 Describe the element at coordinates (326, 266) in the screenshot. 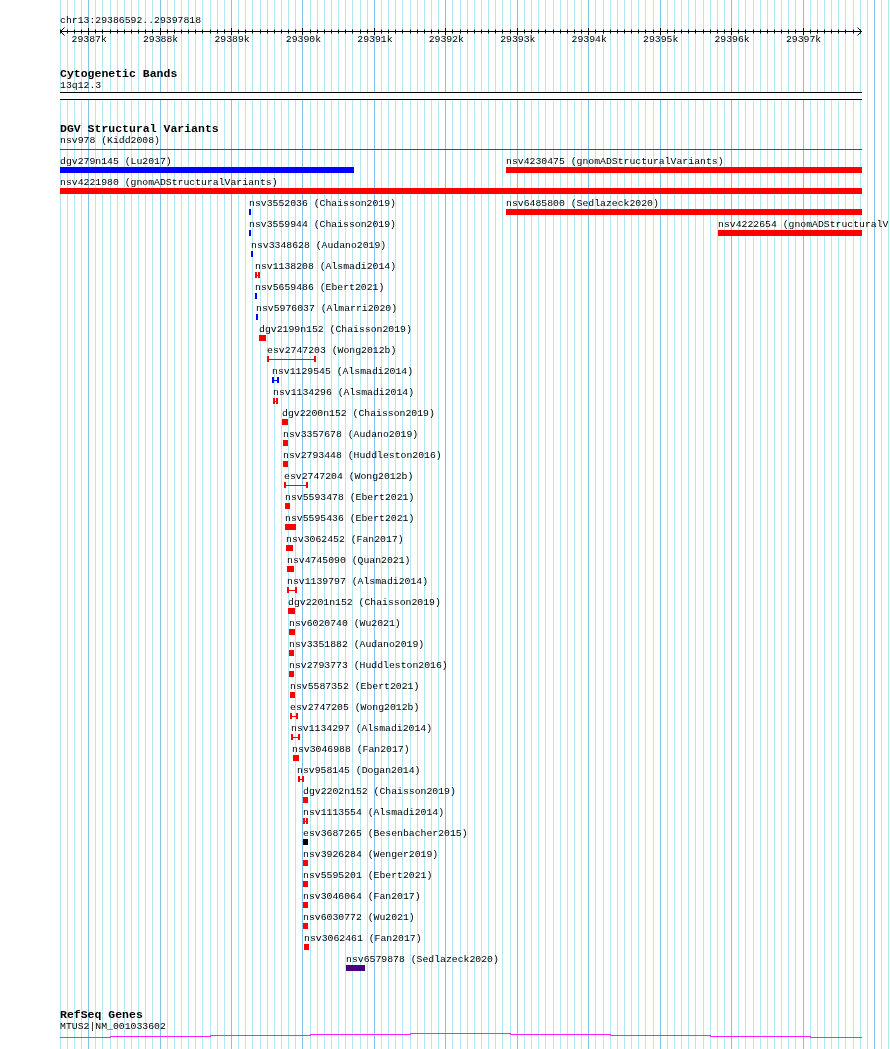

I see `variant-label: nsv1138208 (Alsmadi2014)` at that location.